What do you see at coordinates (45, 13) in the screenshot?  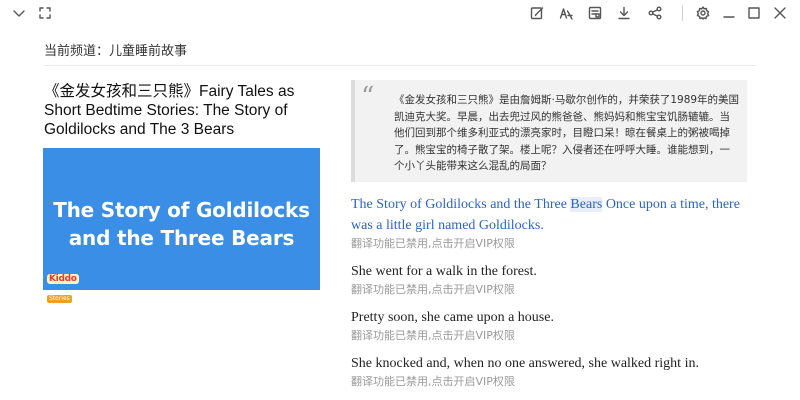 I see `fullscreen-icon` at bounding box center [45, 13].